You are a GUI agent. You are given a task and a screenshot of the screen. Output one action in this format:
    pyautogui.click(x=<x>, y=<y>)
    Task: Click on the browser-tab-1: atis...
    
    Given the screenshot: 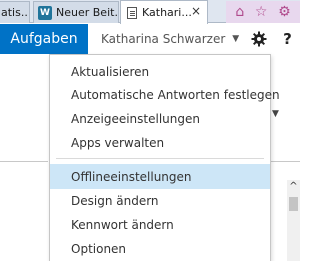 What is the action you would take?
    pyautogui.click(x=15, y=12)
    